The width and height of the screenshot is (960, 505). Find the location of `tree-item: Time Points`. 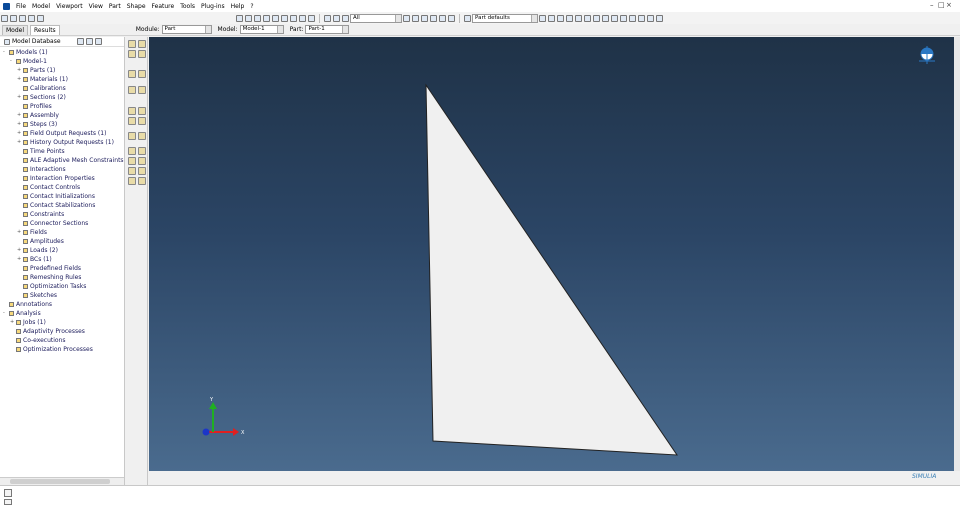

tree-item: Time Points is located at coordinates (62, 151).